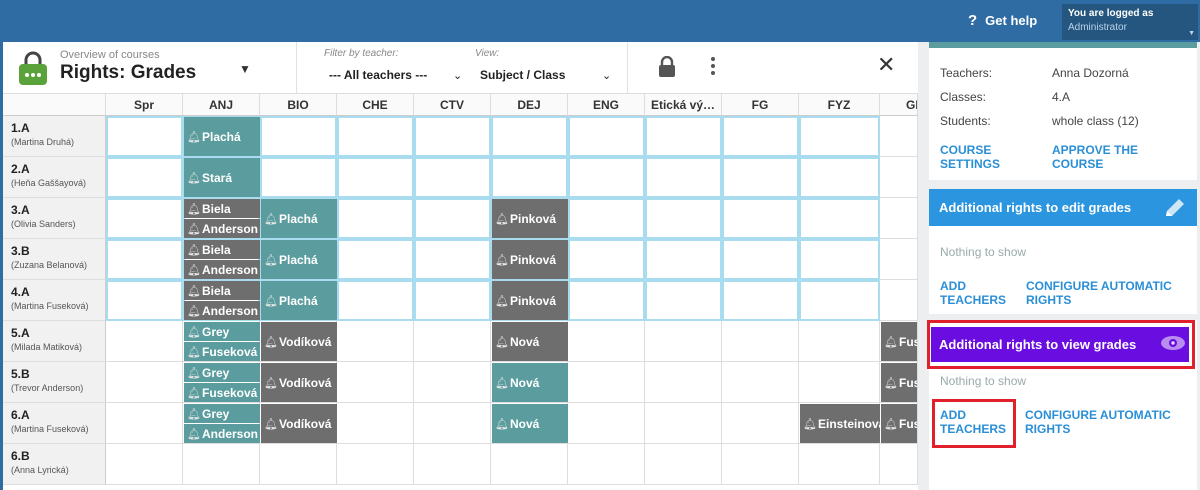 This screenshot has height=490, width=1200. What do you see at coordinates (522, 75) in the screenshot?
I see `view-select: Subject / Class` at bounding box center [522, 75].